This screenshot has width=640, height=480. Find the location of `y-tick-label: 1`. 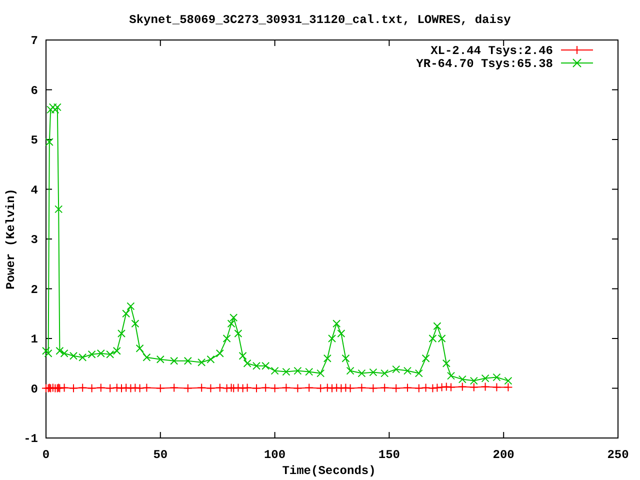

y-tick-label: 1 is located at coordinates (34, 339).